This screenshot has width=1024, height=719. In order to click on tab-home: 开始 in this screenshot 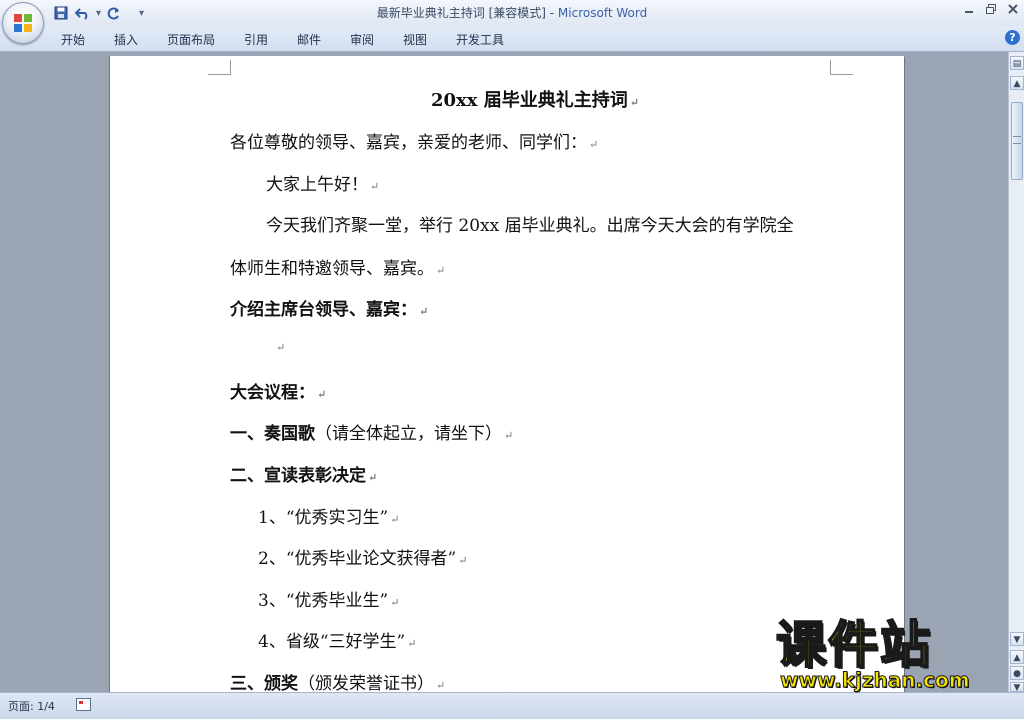, I will do `click(73, 39)`.